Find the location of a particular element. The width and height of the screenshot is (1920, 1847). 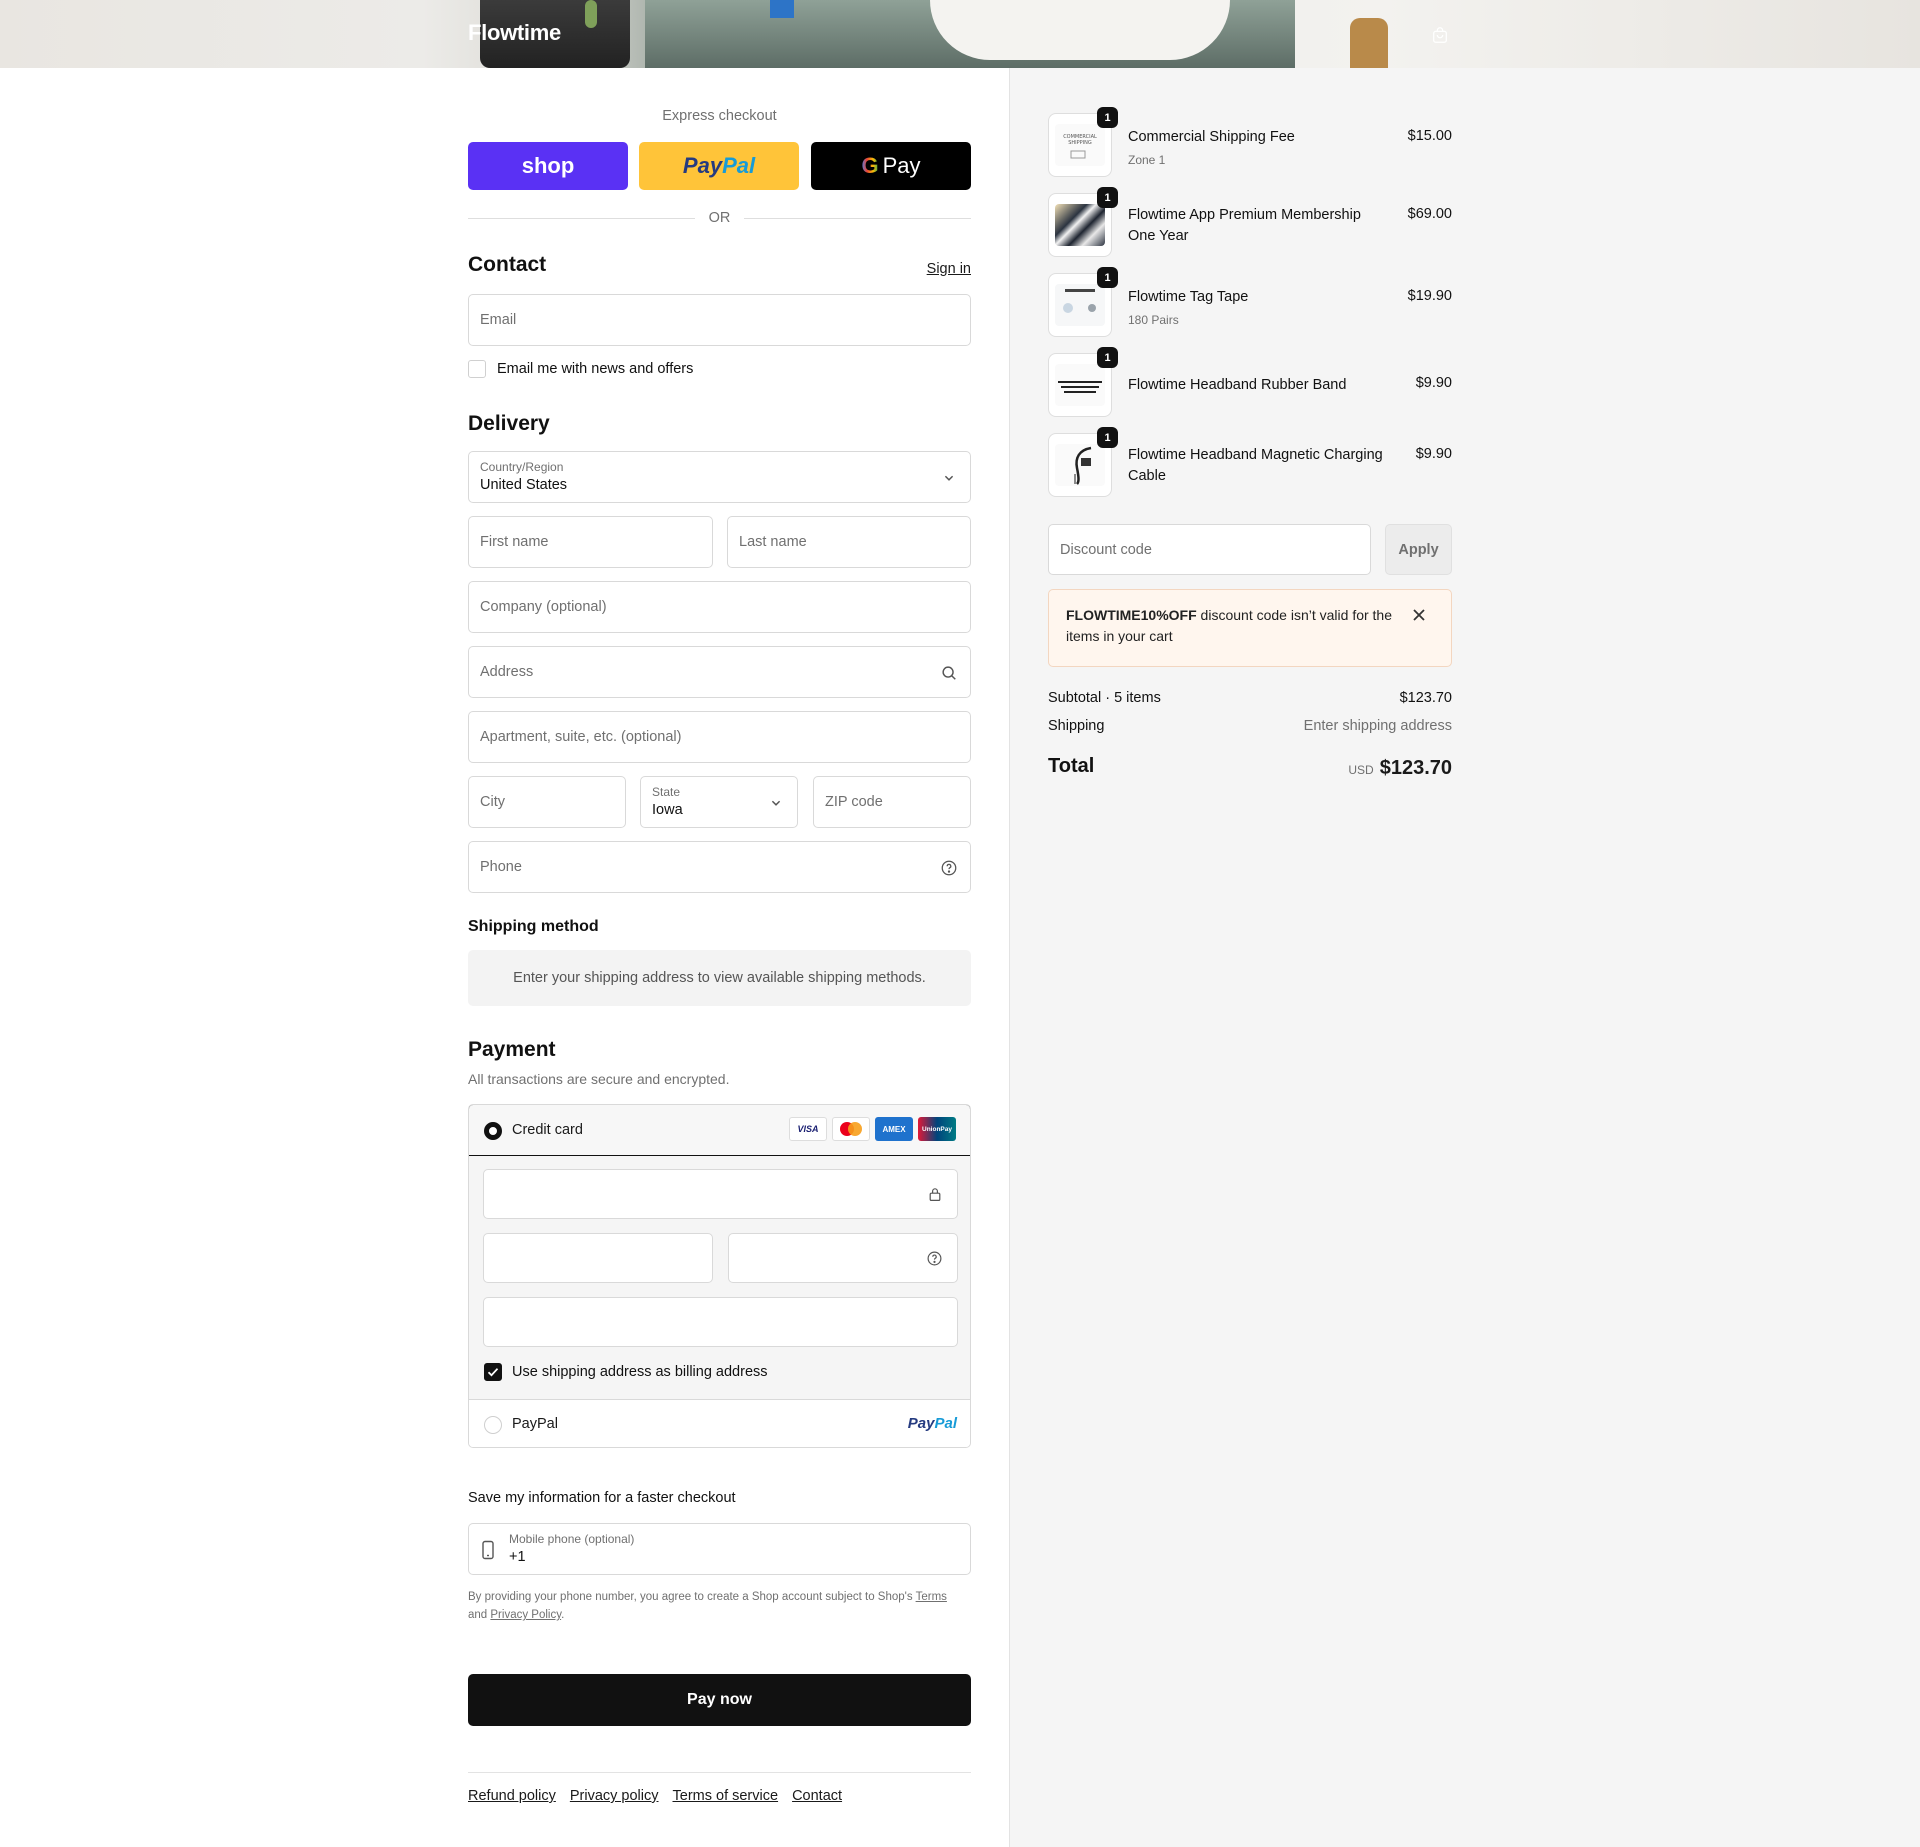

header-banner: Flowtime is located at coordinates (960, 34).